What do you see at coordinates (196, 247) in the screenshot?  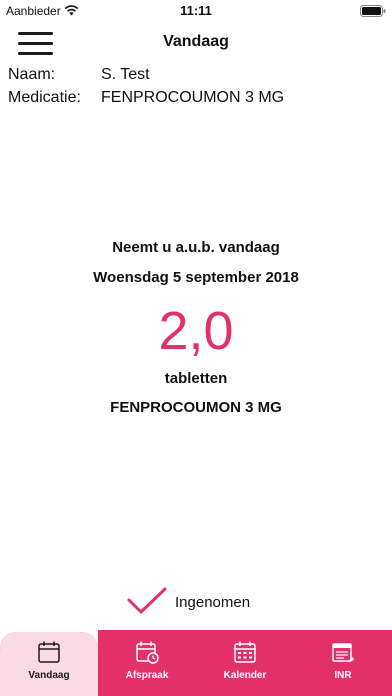 I see `dose-instruction: Neemt u a.u.b. vandaag` at bounding box center [196, 247].